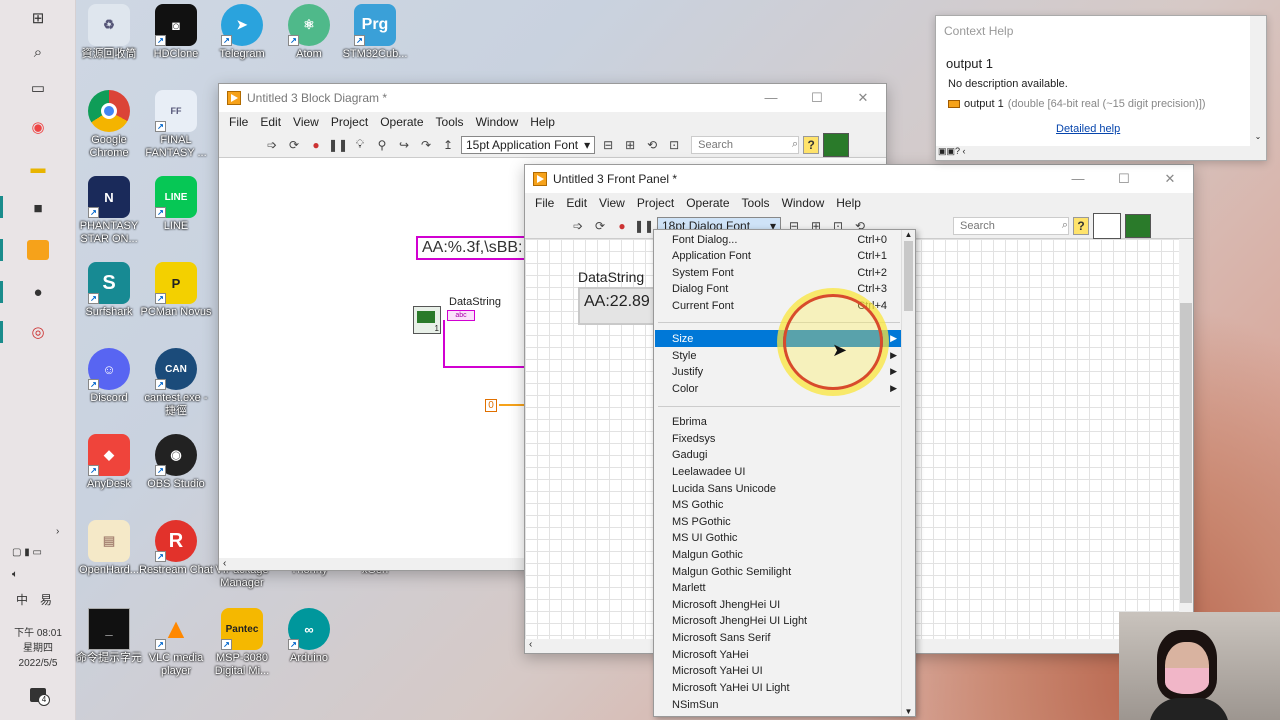 The height and width of the screenshot is (720, 1280). What do you see at coordinates (15, 575) in the screenshot?
I see `volume-icon: 🔈︎` at bounding box center [15, 575].